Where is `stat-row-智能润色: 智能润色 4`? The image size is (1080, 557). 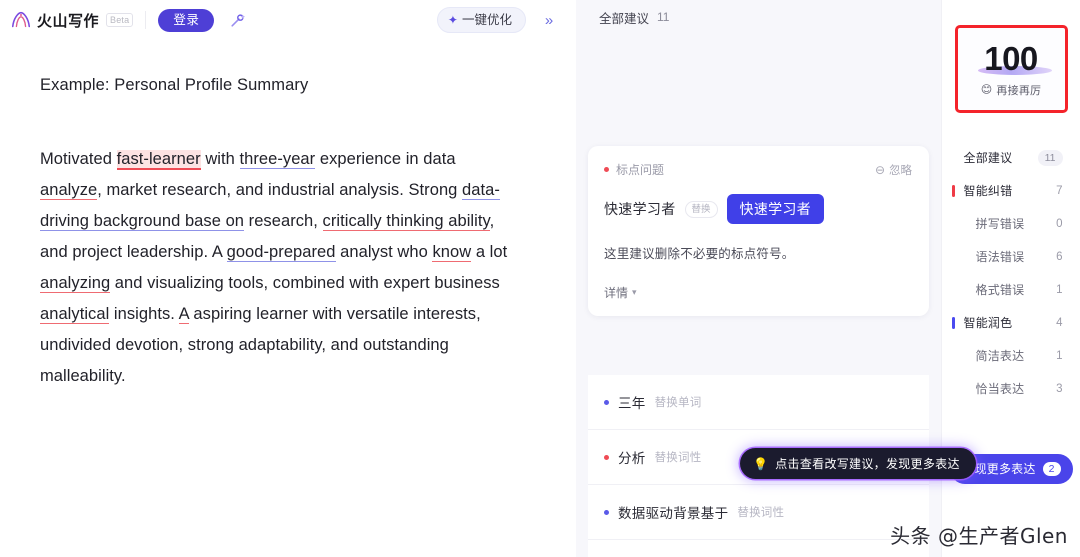
stat-row-智能润色: 智能润色 4 is located at coordinates (1011, 322).